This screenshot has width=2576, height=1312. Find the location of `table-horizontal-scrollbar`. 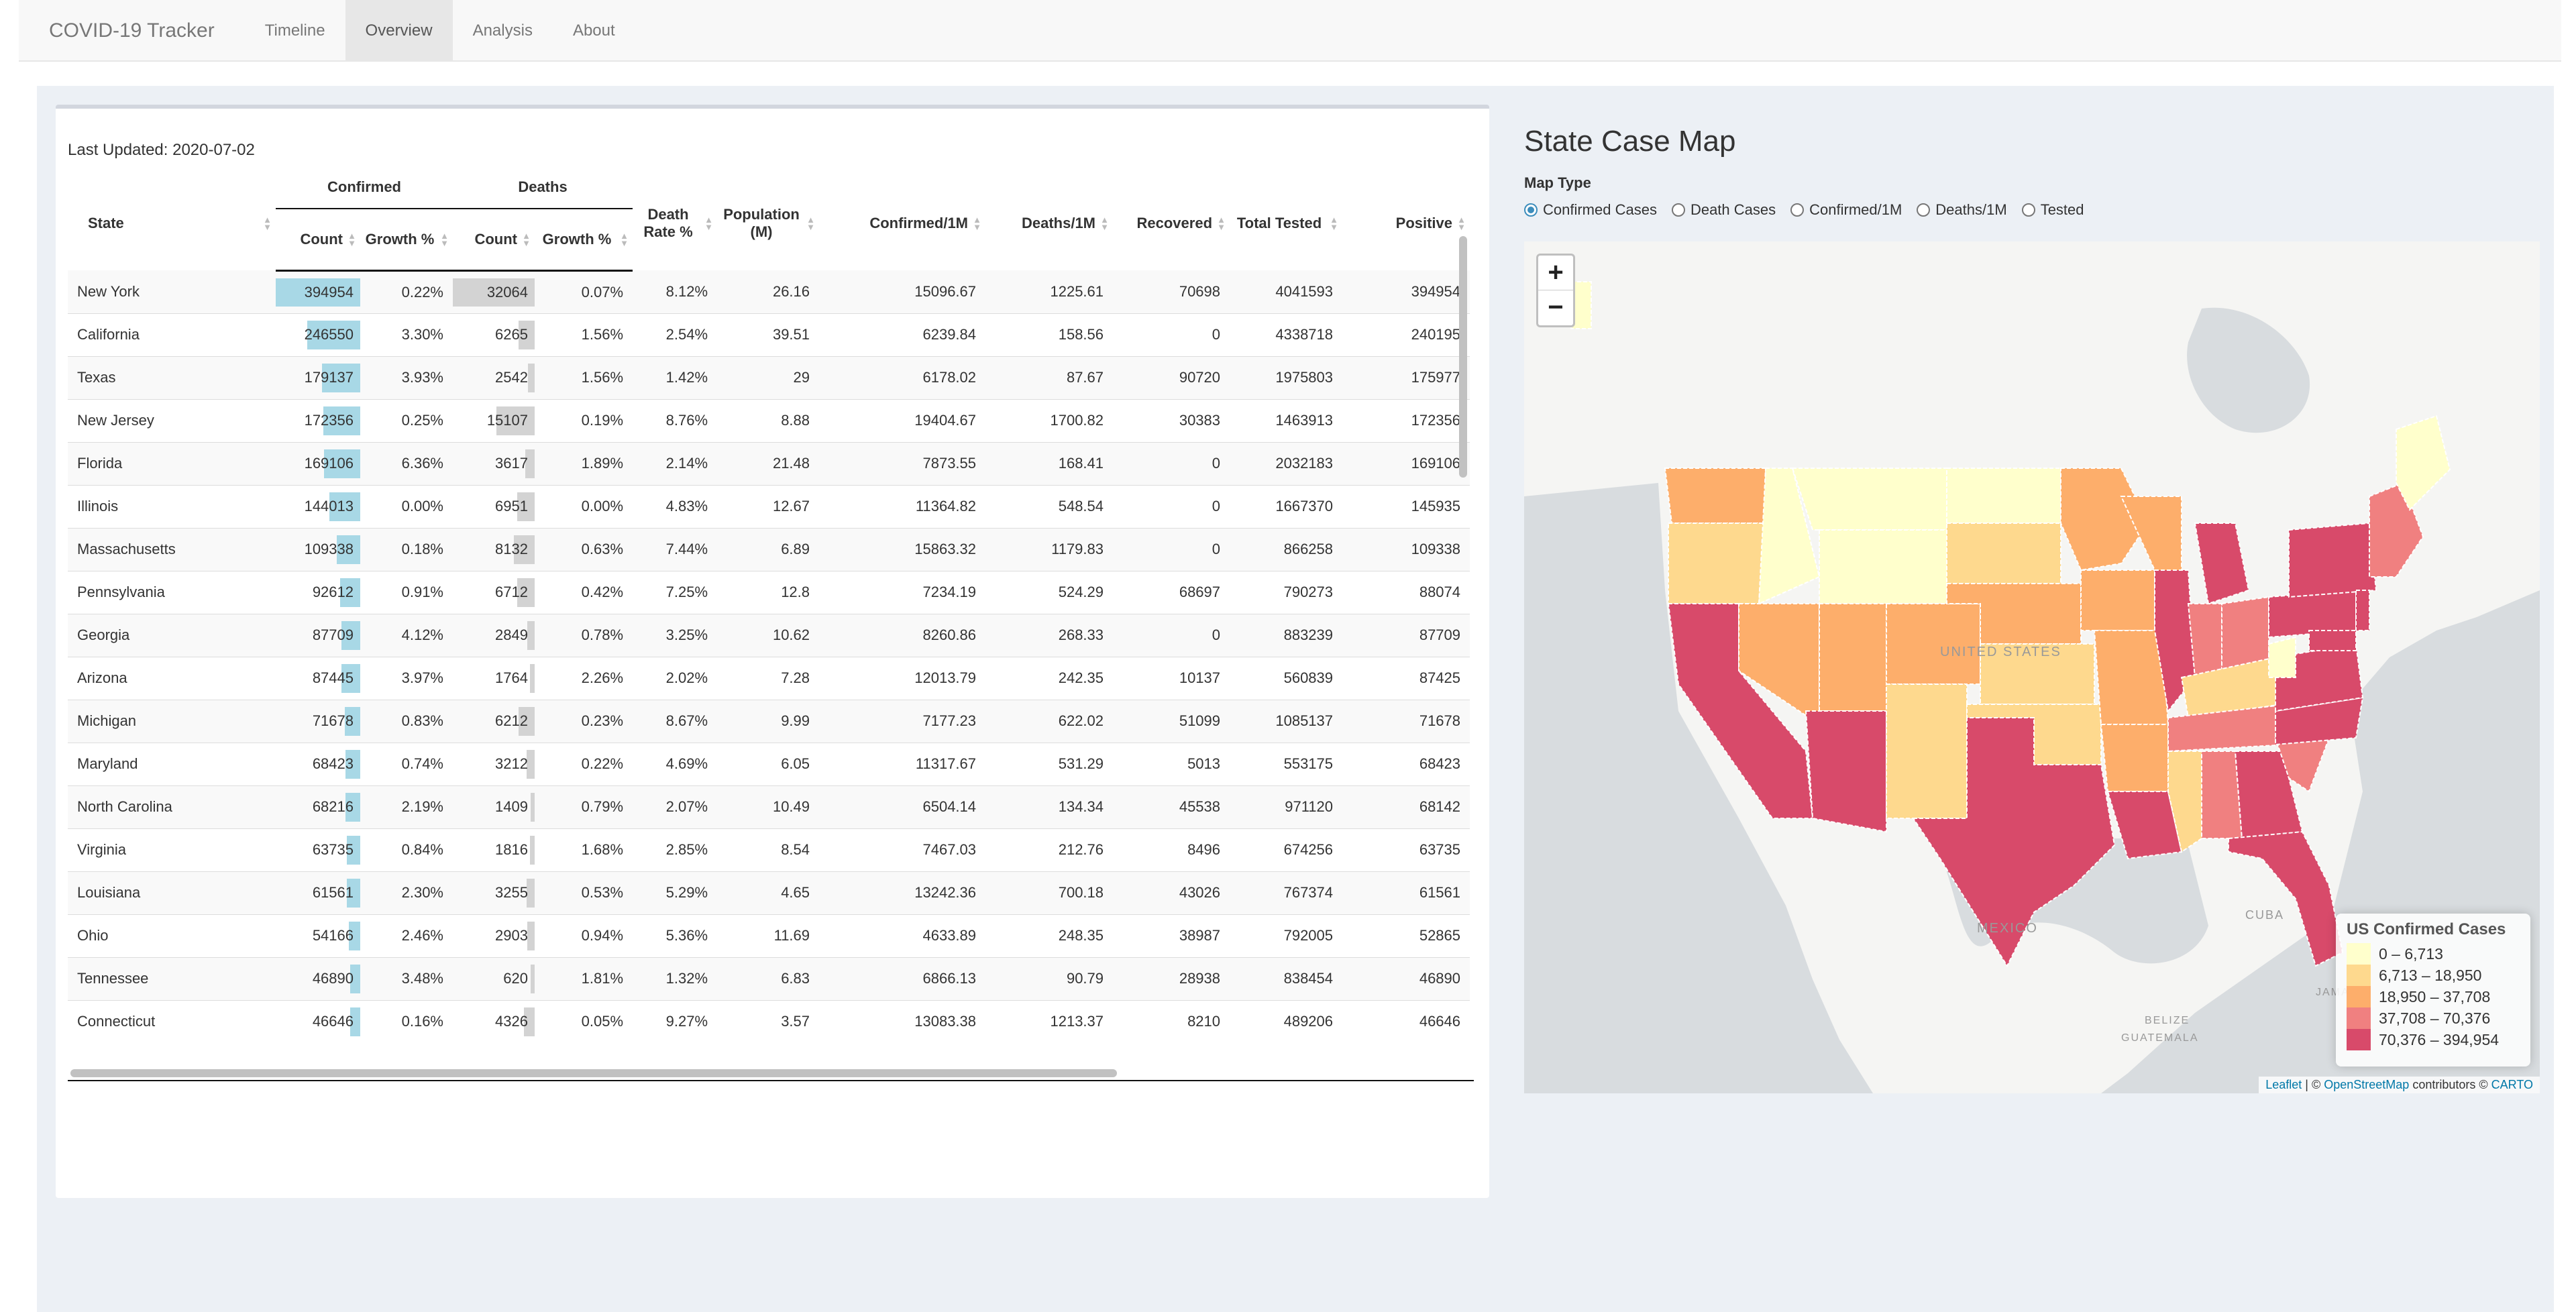

table-horizontal-scrollbar is located at coordinates (593, 1073).